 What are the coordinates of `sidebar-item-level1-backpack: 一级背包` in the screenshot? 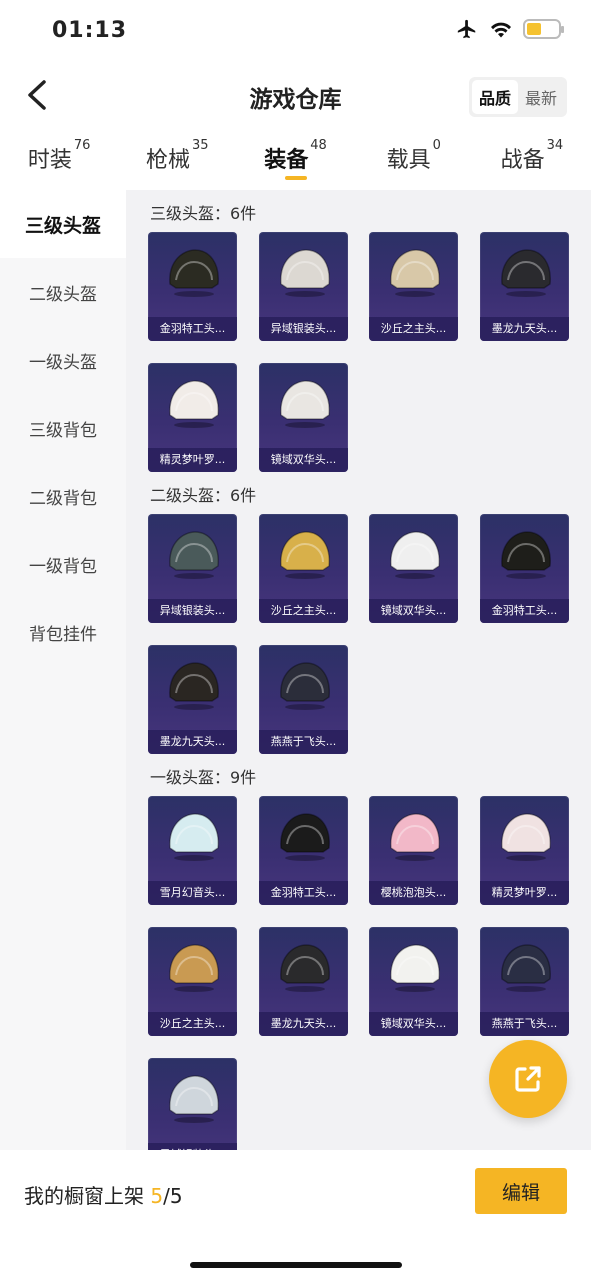 It's located at (63, 564).